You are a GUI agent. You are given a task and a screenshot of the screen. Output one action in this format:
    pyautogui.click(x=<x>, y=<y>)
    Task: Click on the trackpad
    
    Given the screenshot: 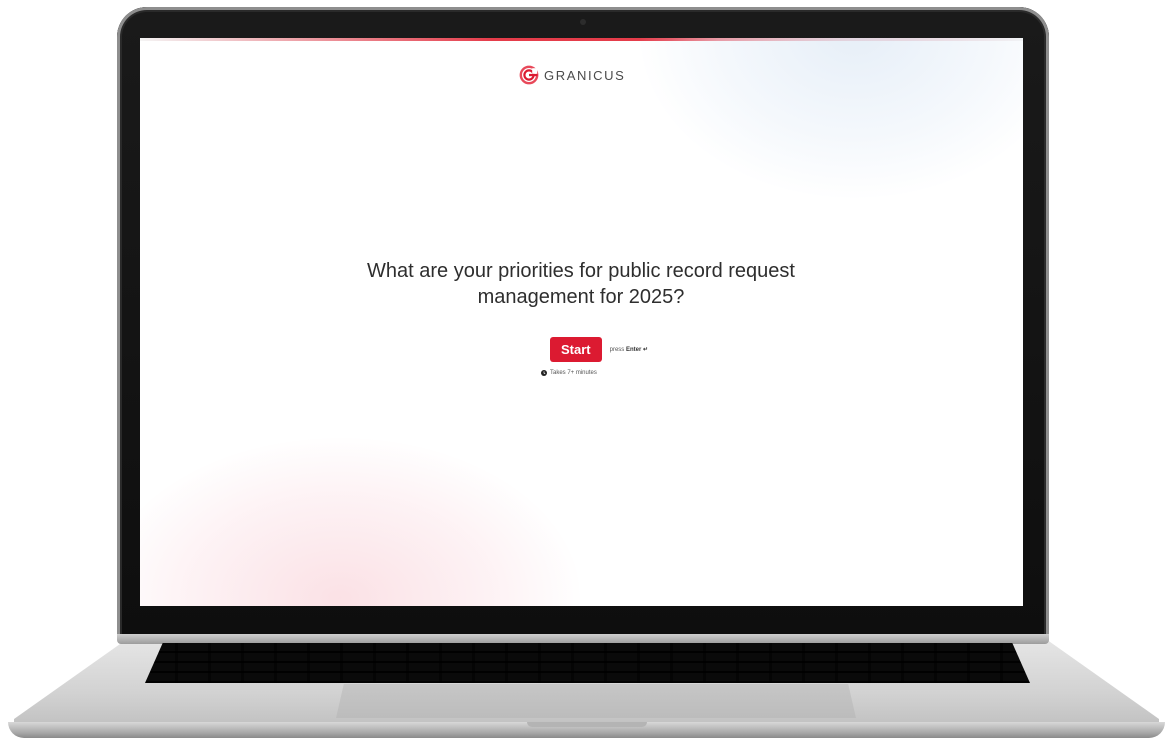 What is the action you would take?
    pyautogui.click(x=596, y=701)
    